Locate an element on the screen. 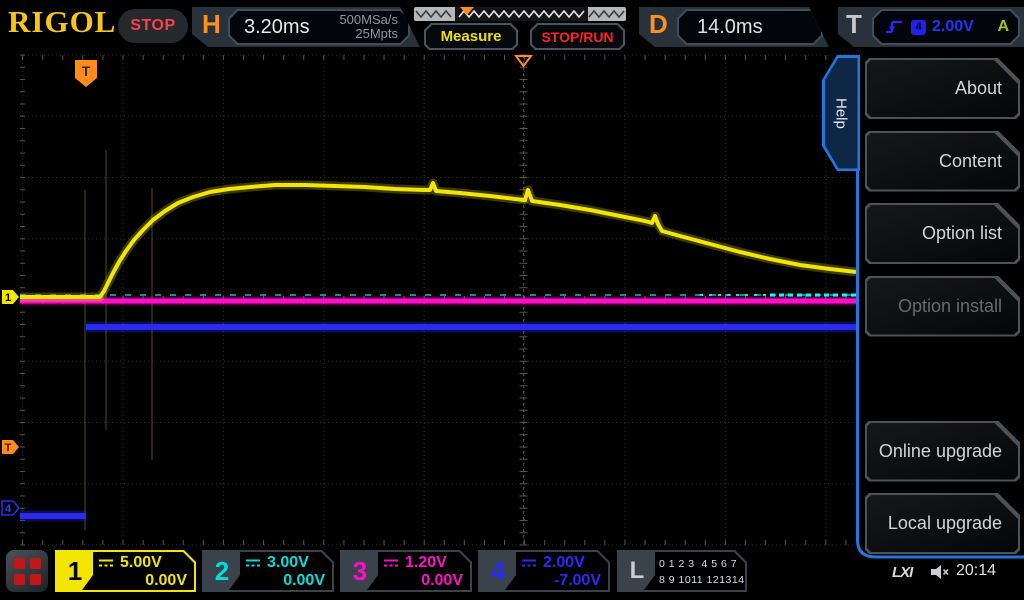  lxi-indicator: LXI is located at coordinates (902, 572).